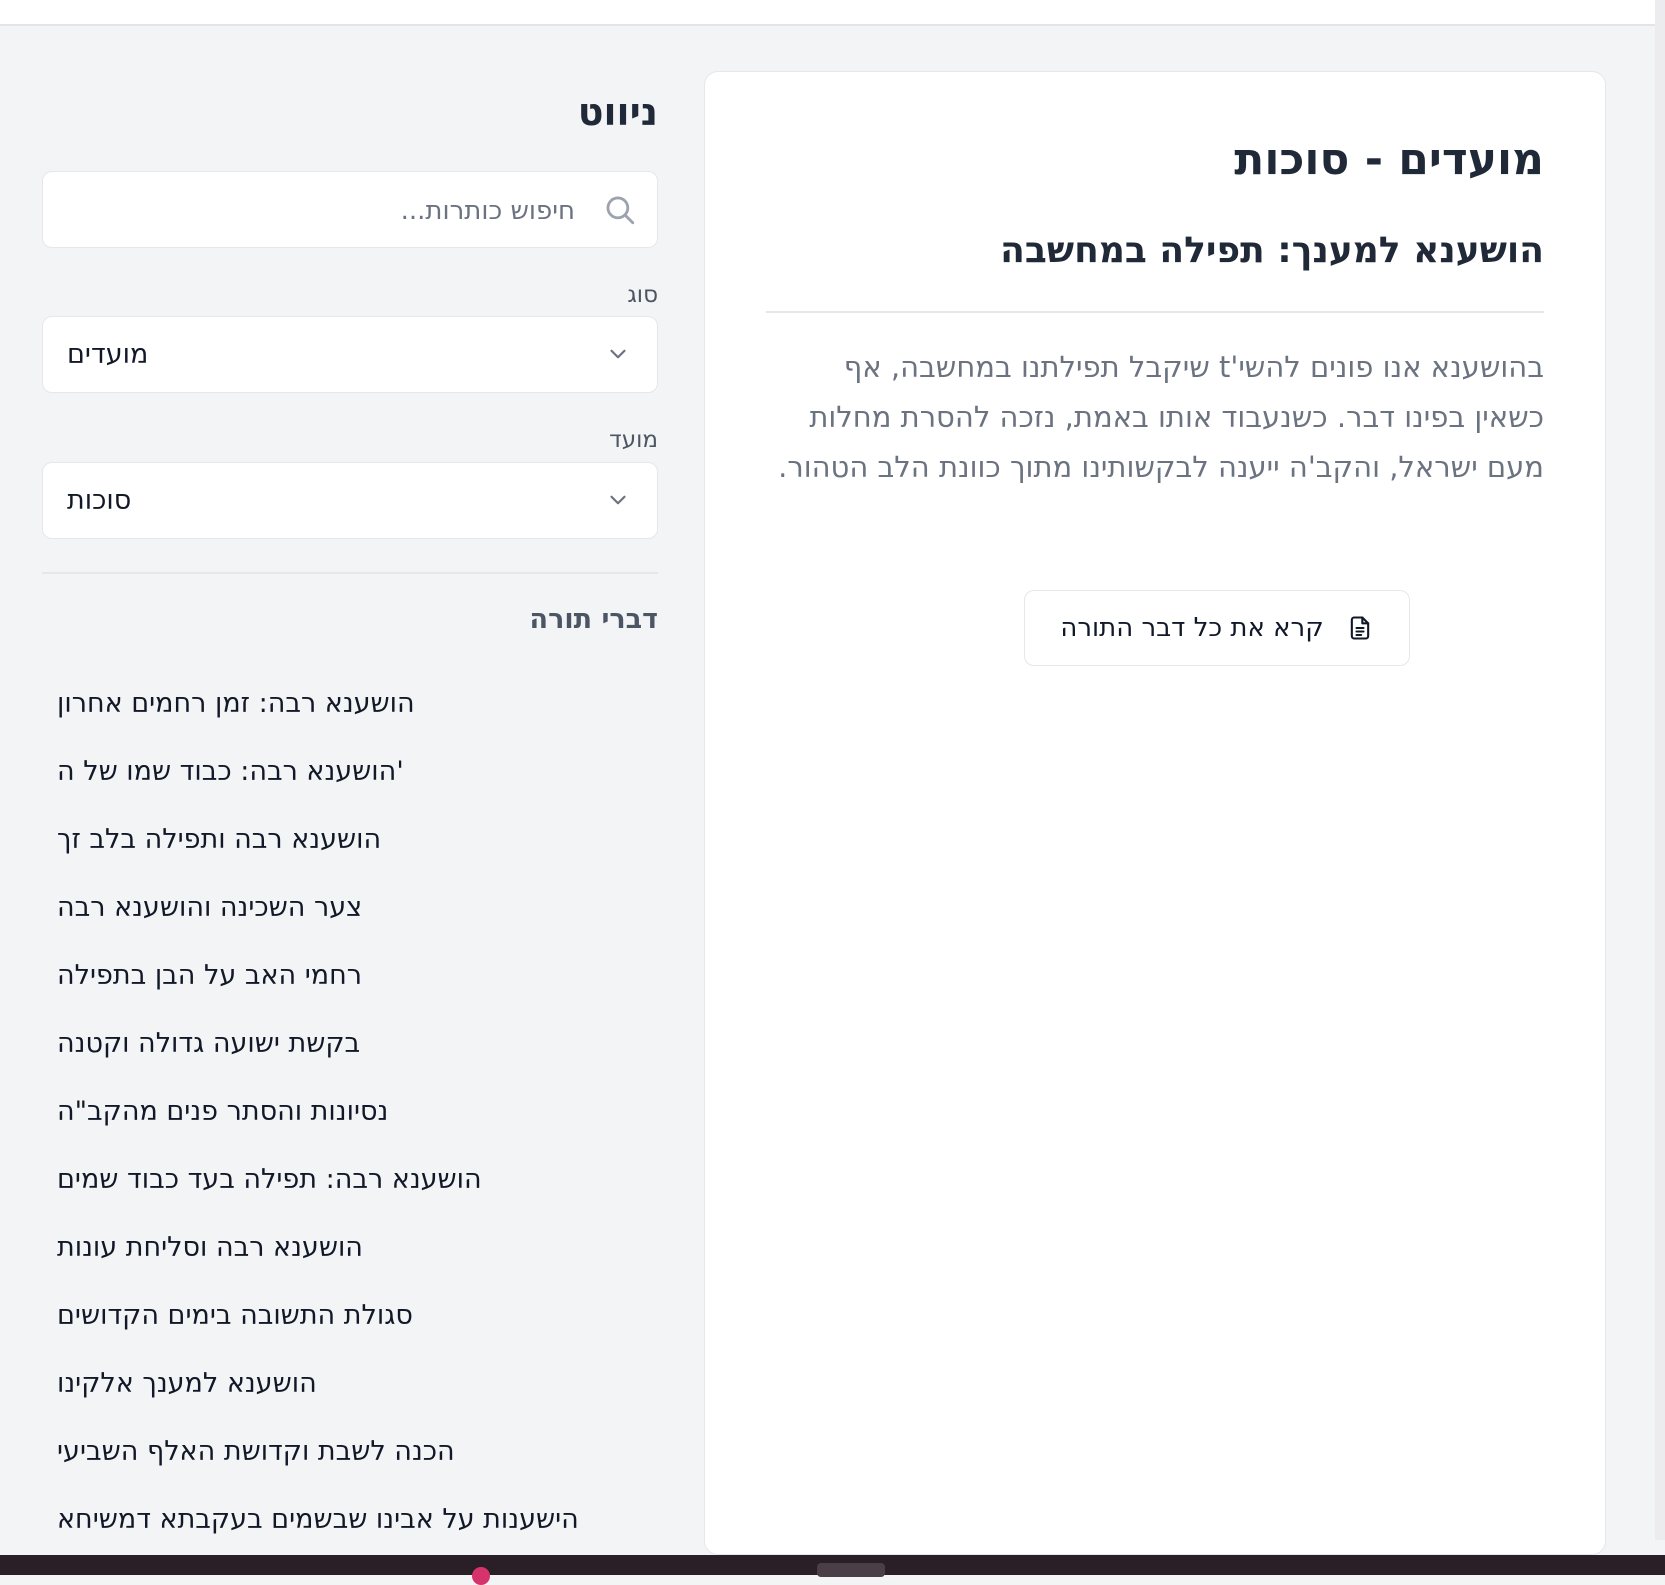 This screenshot has height=1585, width=1665. I want to click on type-select-value: מועדים, so click(108, 354).